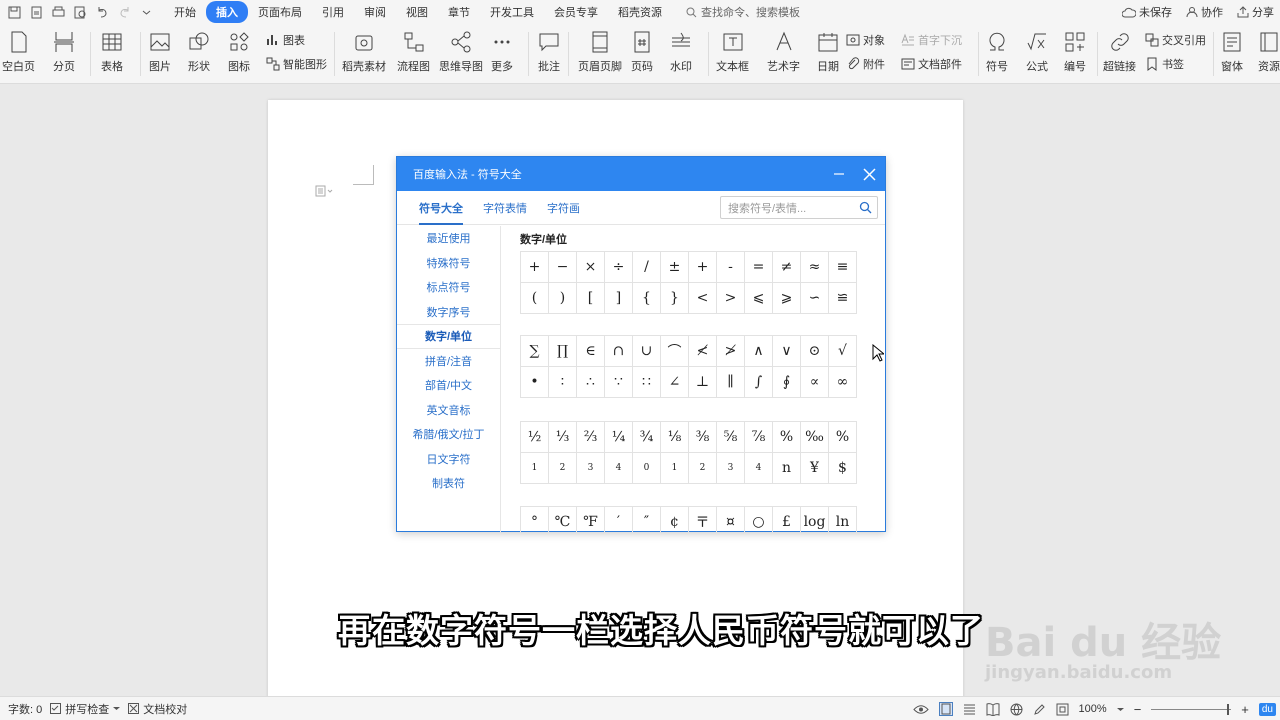  Describe the element at coordinates (591, 437) in the screenshot. I see `symbol-cell: ⅔` at that location.